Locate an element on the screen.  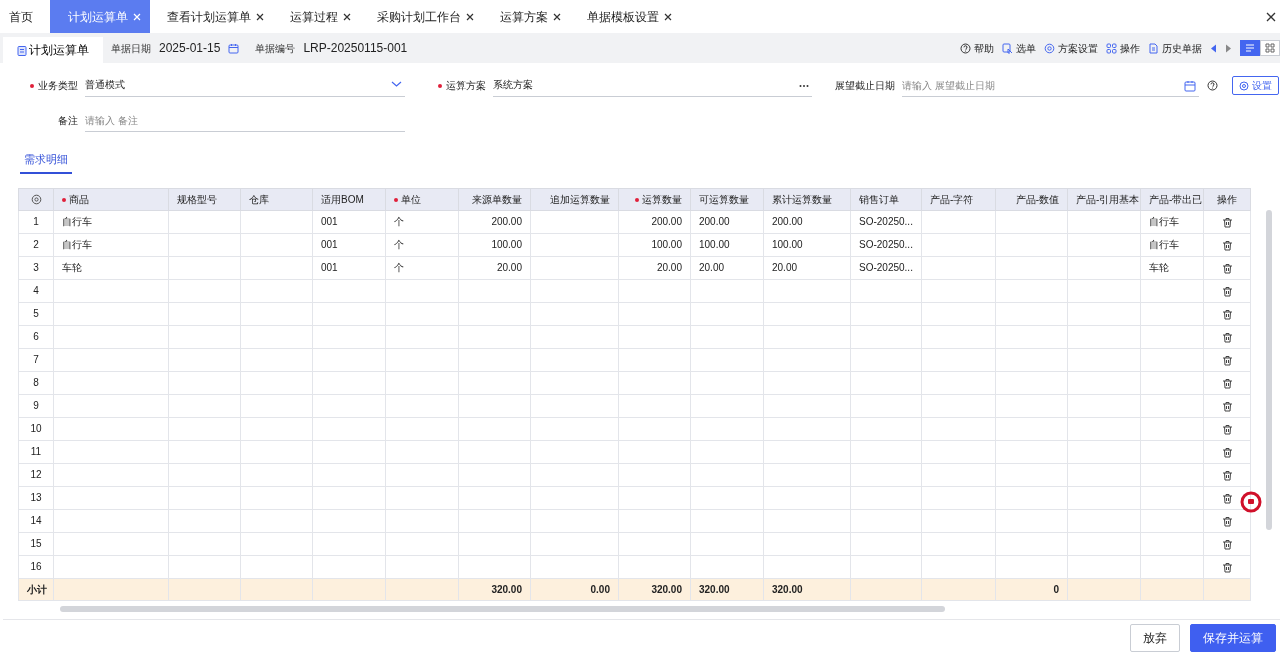
row-number: 7 is located at coordinates (36, 359).